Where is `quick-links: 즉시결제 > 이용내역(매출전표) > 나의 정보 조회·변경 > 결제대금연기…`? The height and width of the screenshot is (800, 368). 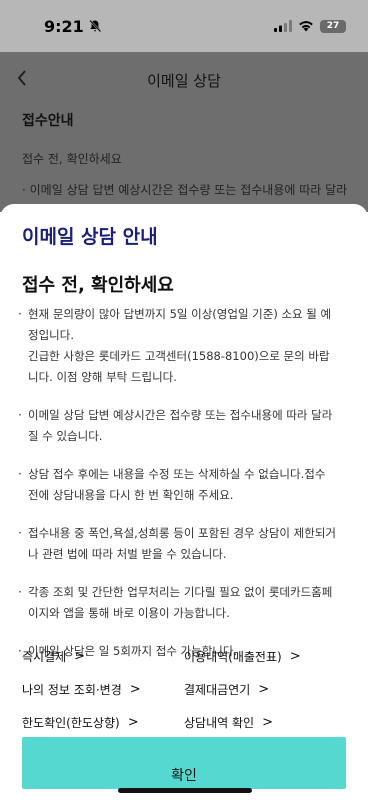
quick-links: 즉시결제 > 이용내역(매출전표) > 나의 정보 조회·변경 > 결제대금연기… is located at coordinates (187, 689).